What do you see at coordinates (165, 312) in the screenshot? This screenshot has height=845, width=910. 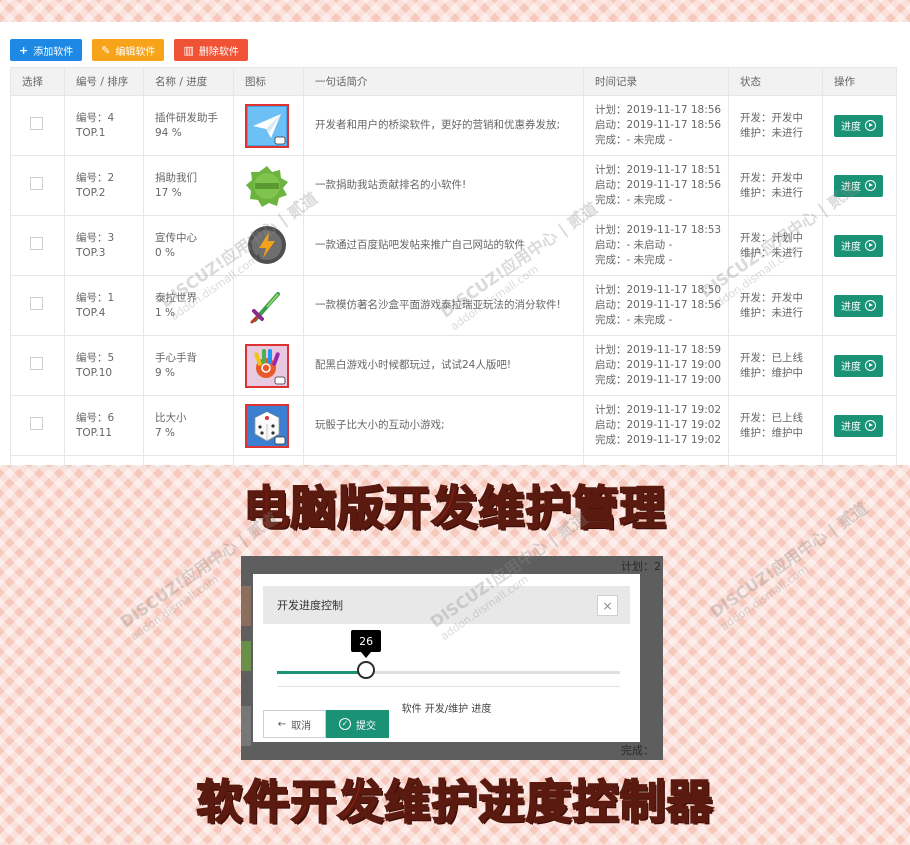 I see `row-progress: 1 %` at bounding box center [165, 312].